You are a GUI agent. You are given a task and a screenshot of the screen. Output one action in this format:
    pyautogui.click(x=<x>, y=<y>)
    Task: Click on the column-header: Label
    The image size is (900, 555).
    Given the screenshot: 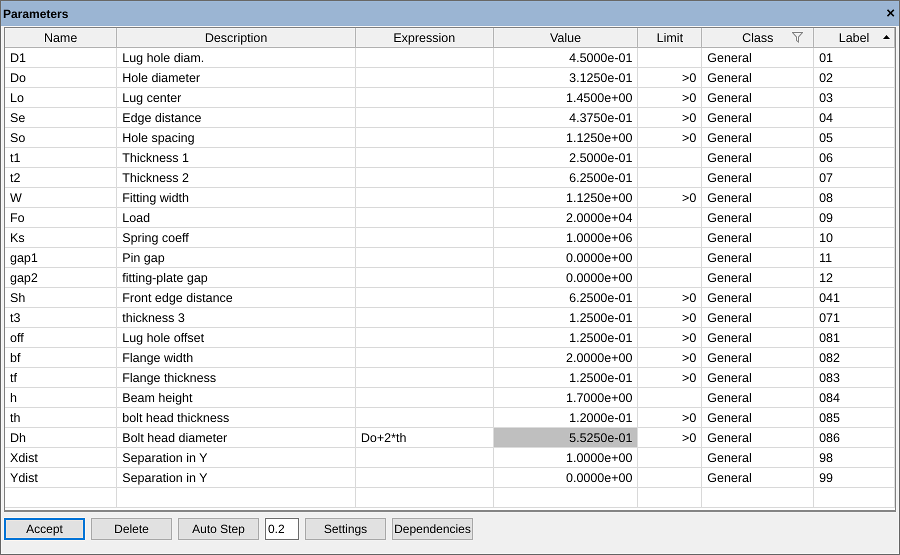 What is the action you would take?
    pyautogui.click(x=854, y=38)
    